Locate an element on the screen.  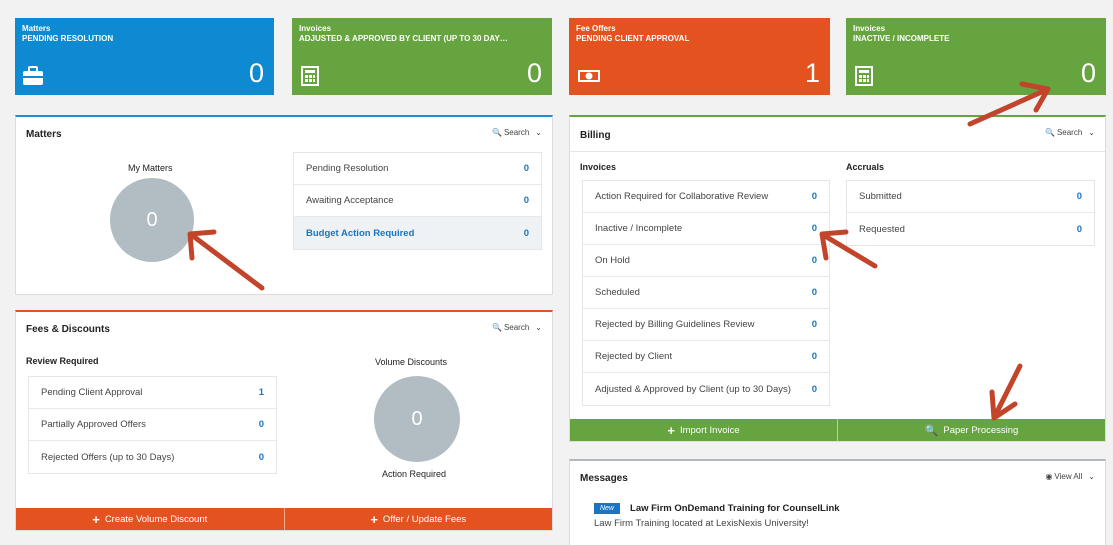
list-item: On Hold 0 is located at coordinates (706, 261).